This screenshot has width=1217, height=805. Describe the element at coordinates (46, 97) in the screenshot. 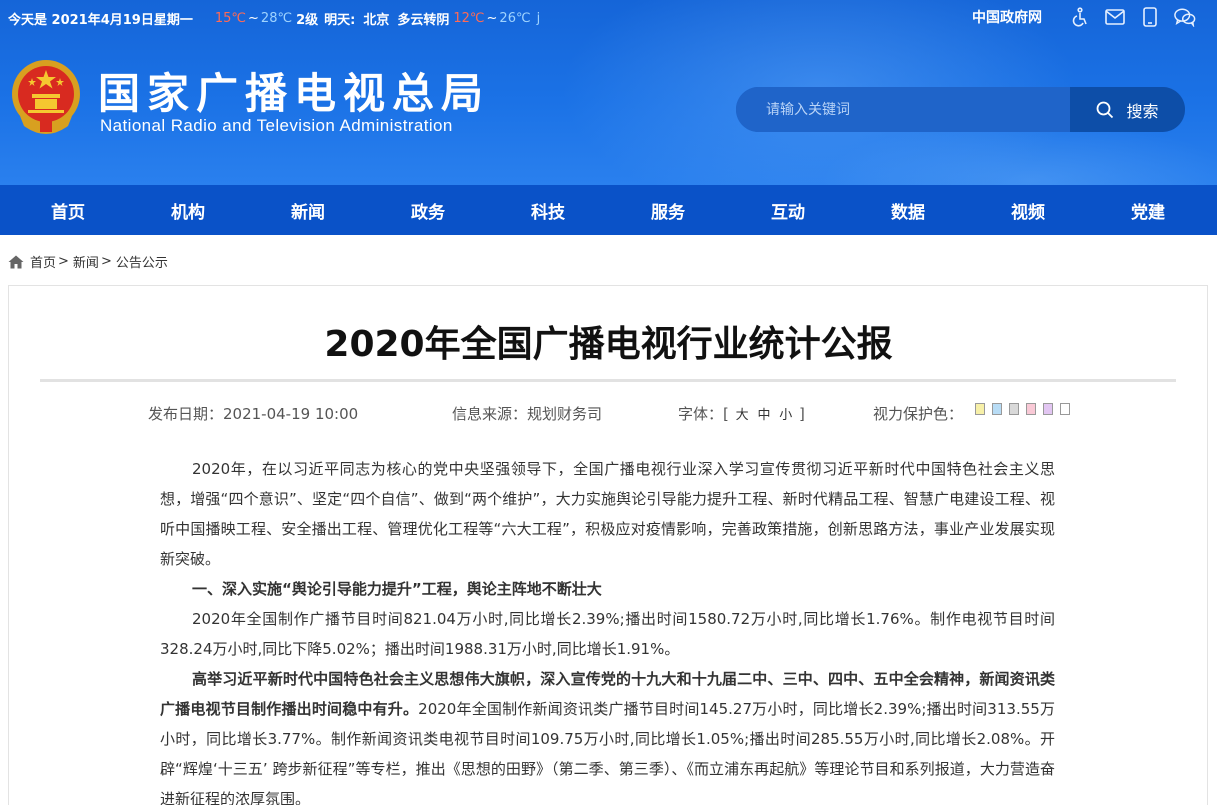

I see `national-emblem-icon` at that location.